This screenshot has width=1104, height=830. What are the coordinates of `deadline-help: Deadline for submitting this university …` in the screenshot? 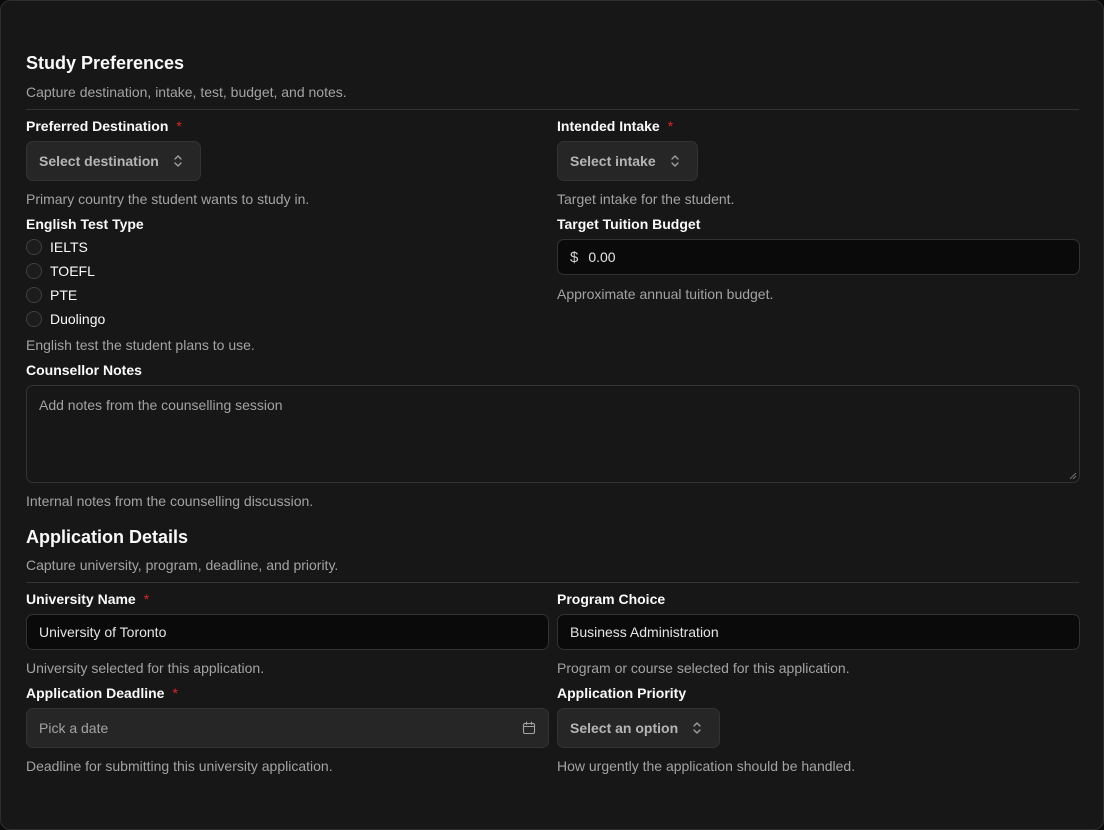 It's located at (179, 766).